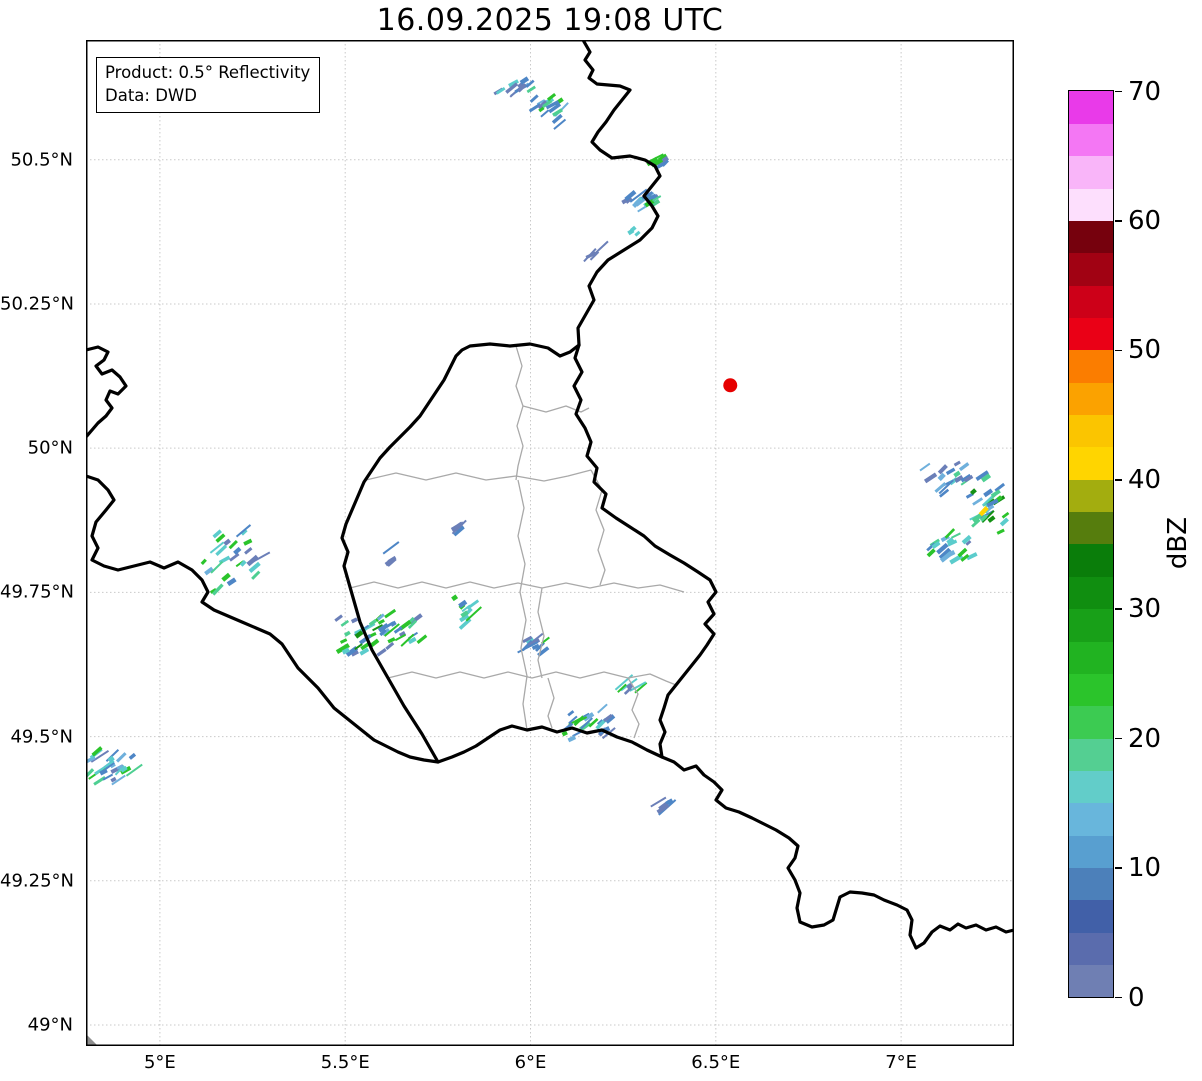 Image resolution: width=1202 pixels, height=1081 pixels. What do you see at coordinates (530, 1062) in the screenshot?
I see `x-tick-label: 6°E` at bounding box center [530, 1062].